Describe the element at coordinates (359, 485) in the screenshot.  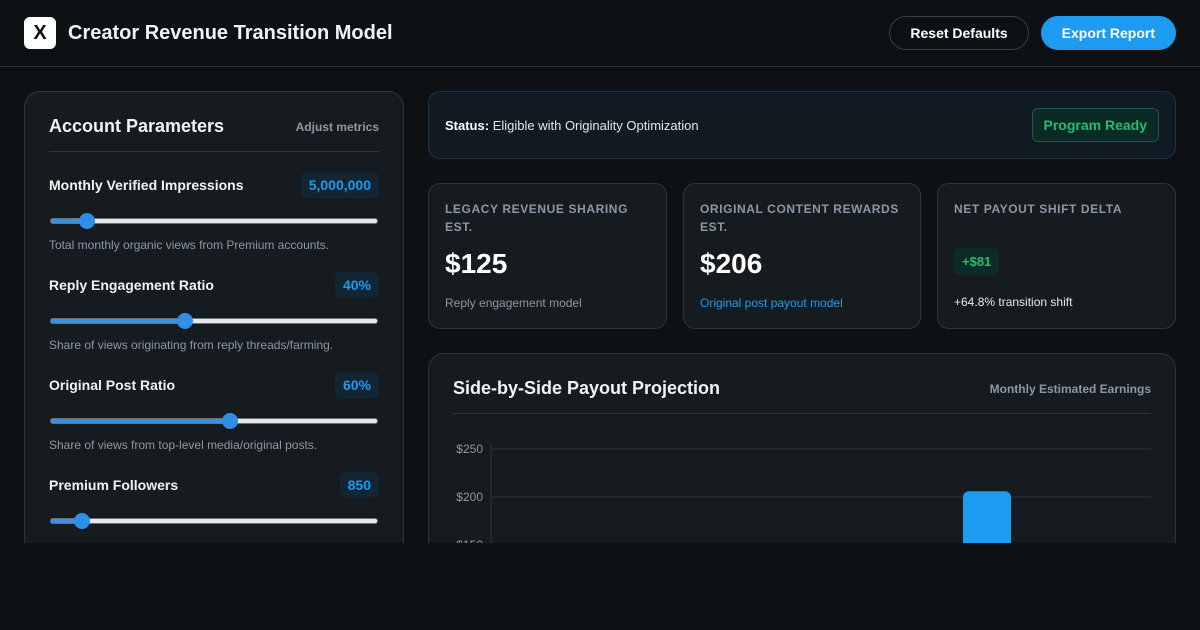
I see `param-value: 850` at that location.